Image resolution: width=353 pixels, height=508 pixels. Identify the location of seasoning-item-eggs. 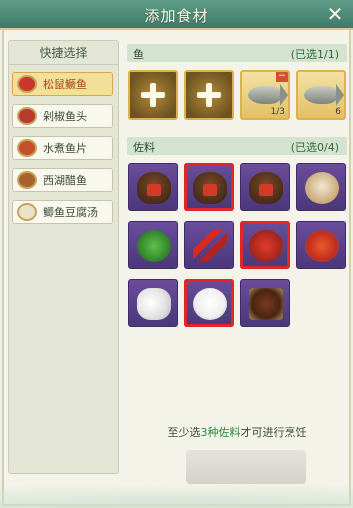
(153, 303).